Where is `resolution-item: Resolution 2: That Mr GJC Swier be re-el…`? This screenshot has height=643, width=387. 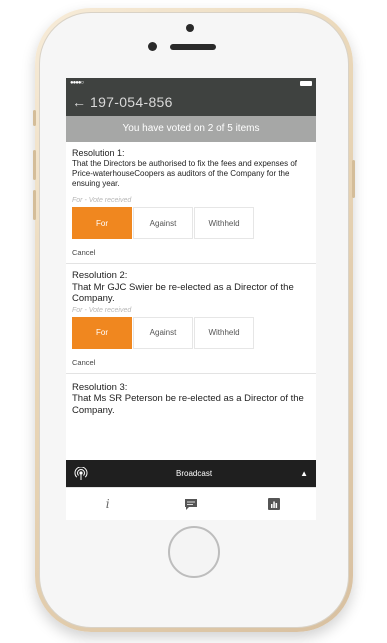
resolution-item: Resolution 2: That Mr GJC Swier be re-el… is located at coordinates (191, 319).